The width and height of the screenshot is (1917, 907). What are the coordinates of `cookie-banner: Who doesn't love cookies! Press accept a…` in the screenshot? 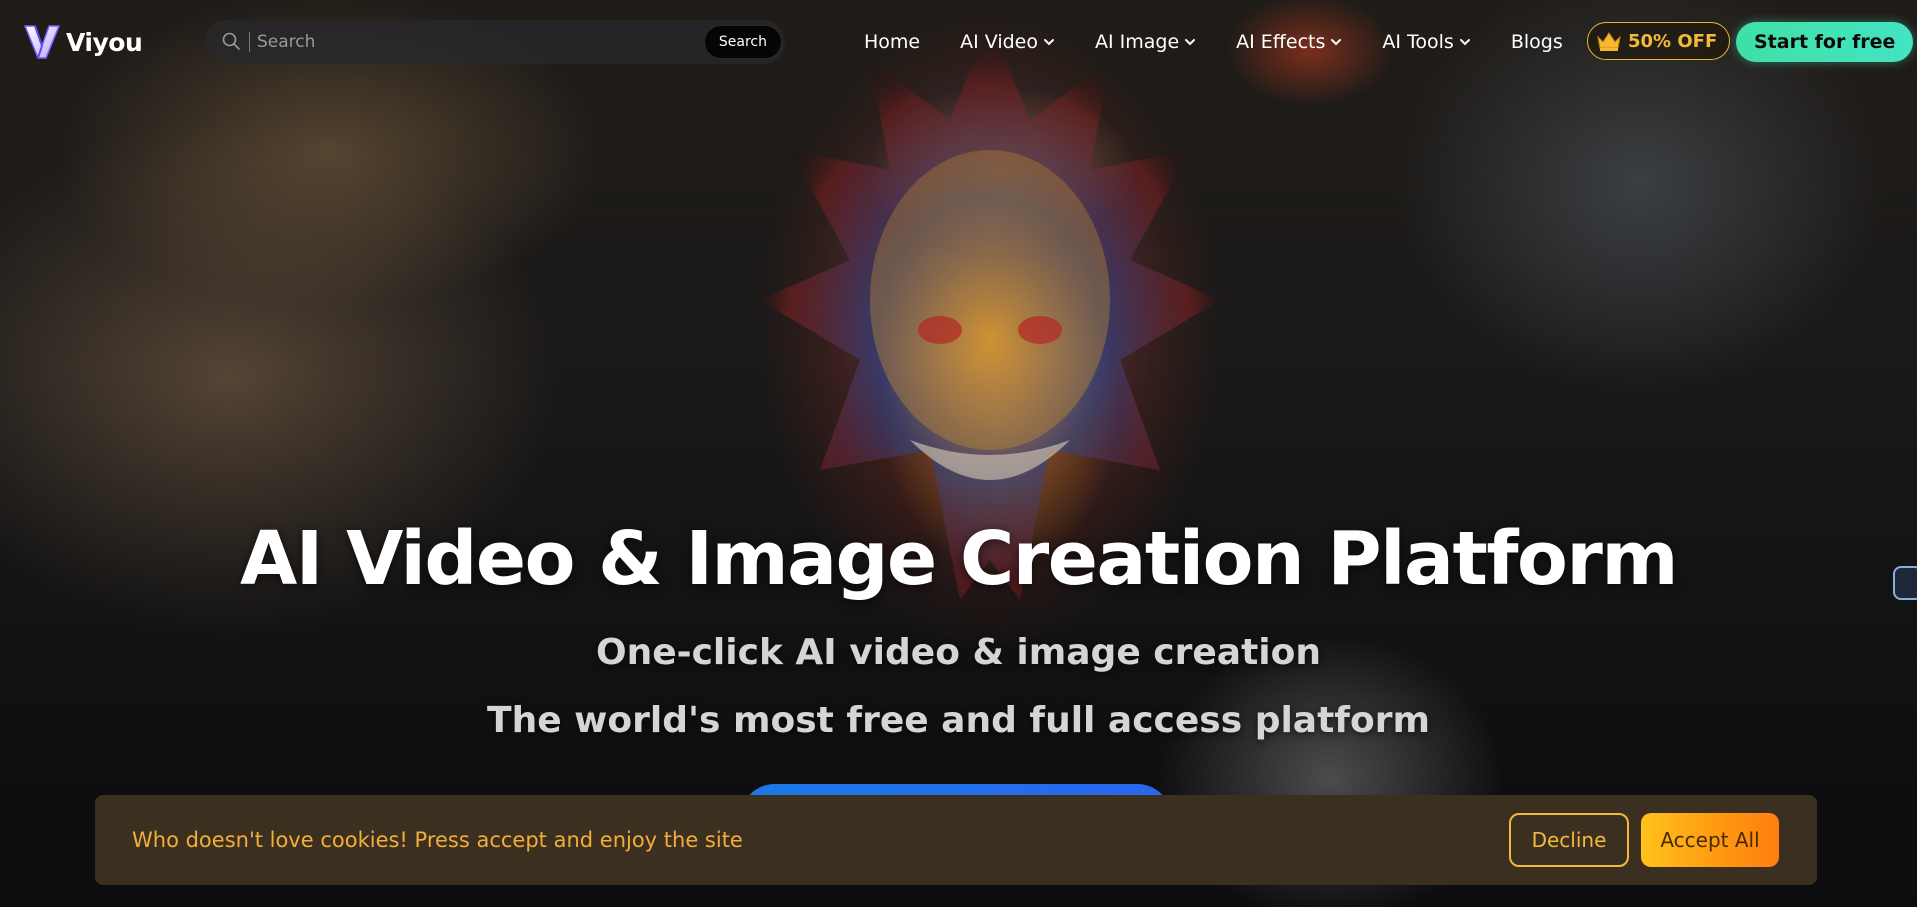 It's located at (956, 840).